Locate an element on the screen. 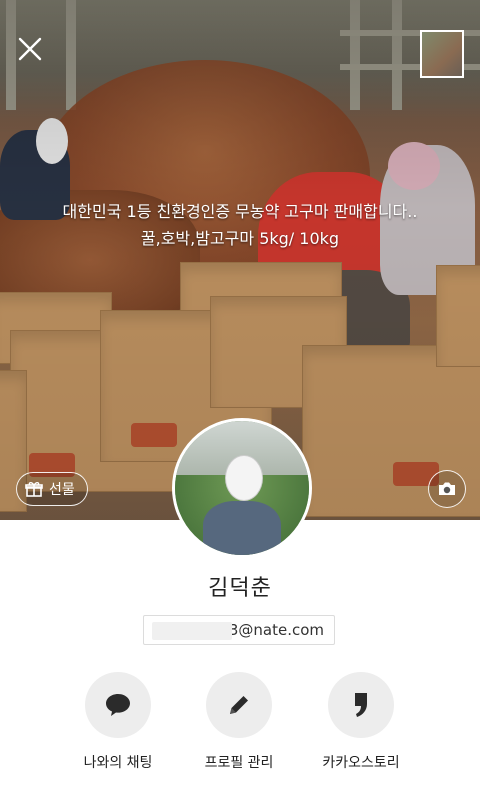 The image size is (480, 796). edit-profile-circle is located at coordinates (239, 705).